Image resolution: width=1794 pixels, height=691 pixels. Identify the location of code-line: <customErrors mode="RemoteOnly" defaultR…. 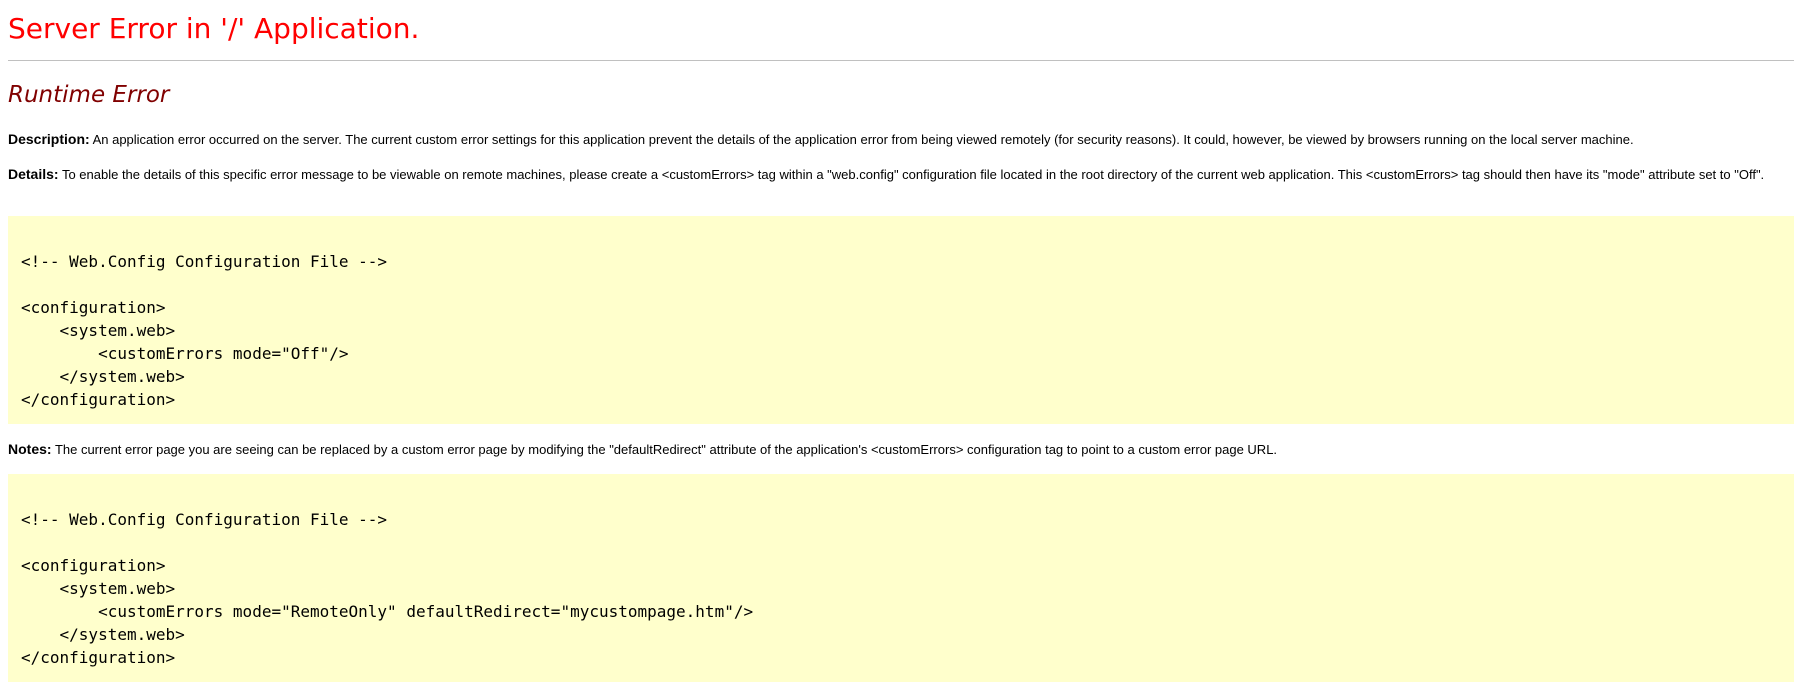
(387, 611).